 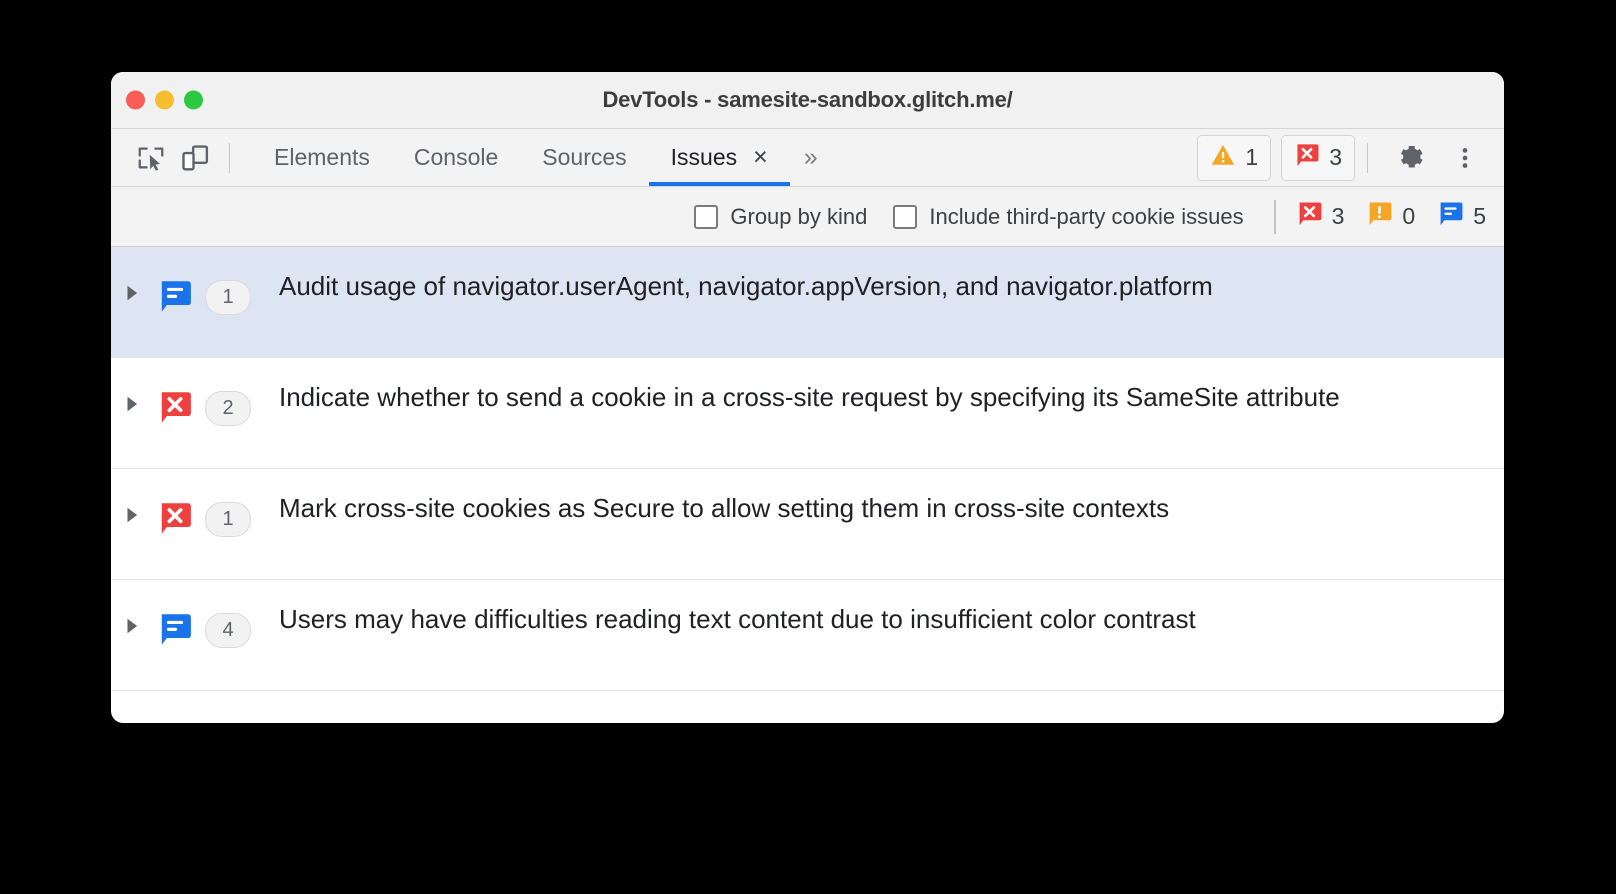 I want to click on window-titlebar: DevTools - samesite-sandbox.glitch.me/, so click(x=807, y=100).